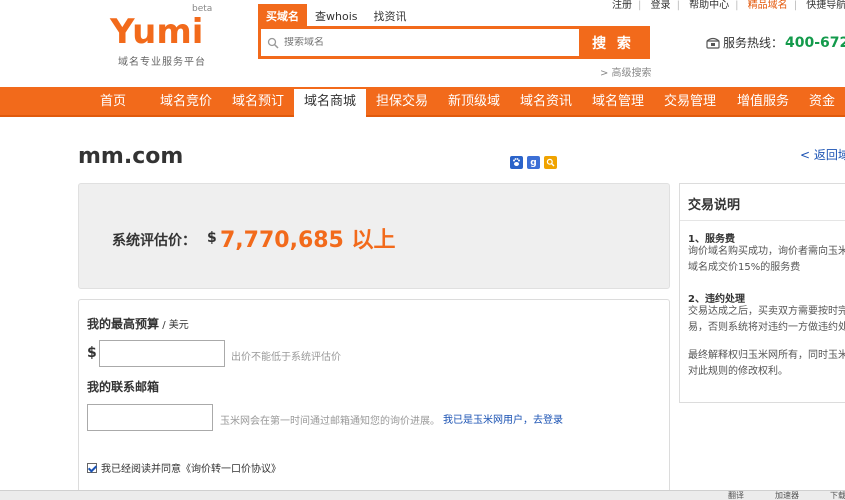 Image resolution: width=845 pixels, height=500 pixels. What do you see at coordinates (174, 325) in the screenshot?
I see `budget-unit: / 美元` at bounding box center [174, 325].